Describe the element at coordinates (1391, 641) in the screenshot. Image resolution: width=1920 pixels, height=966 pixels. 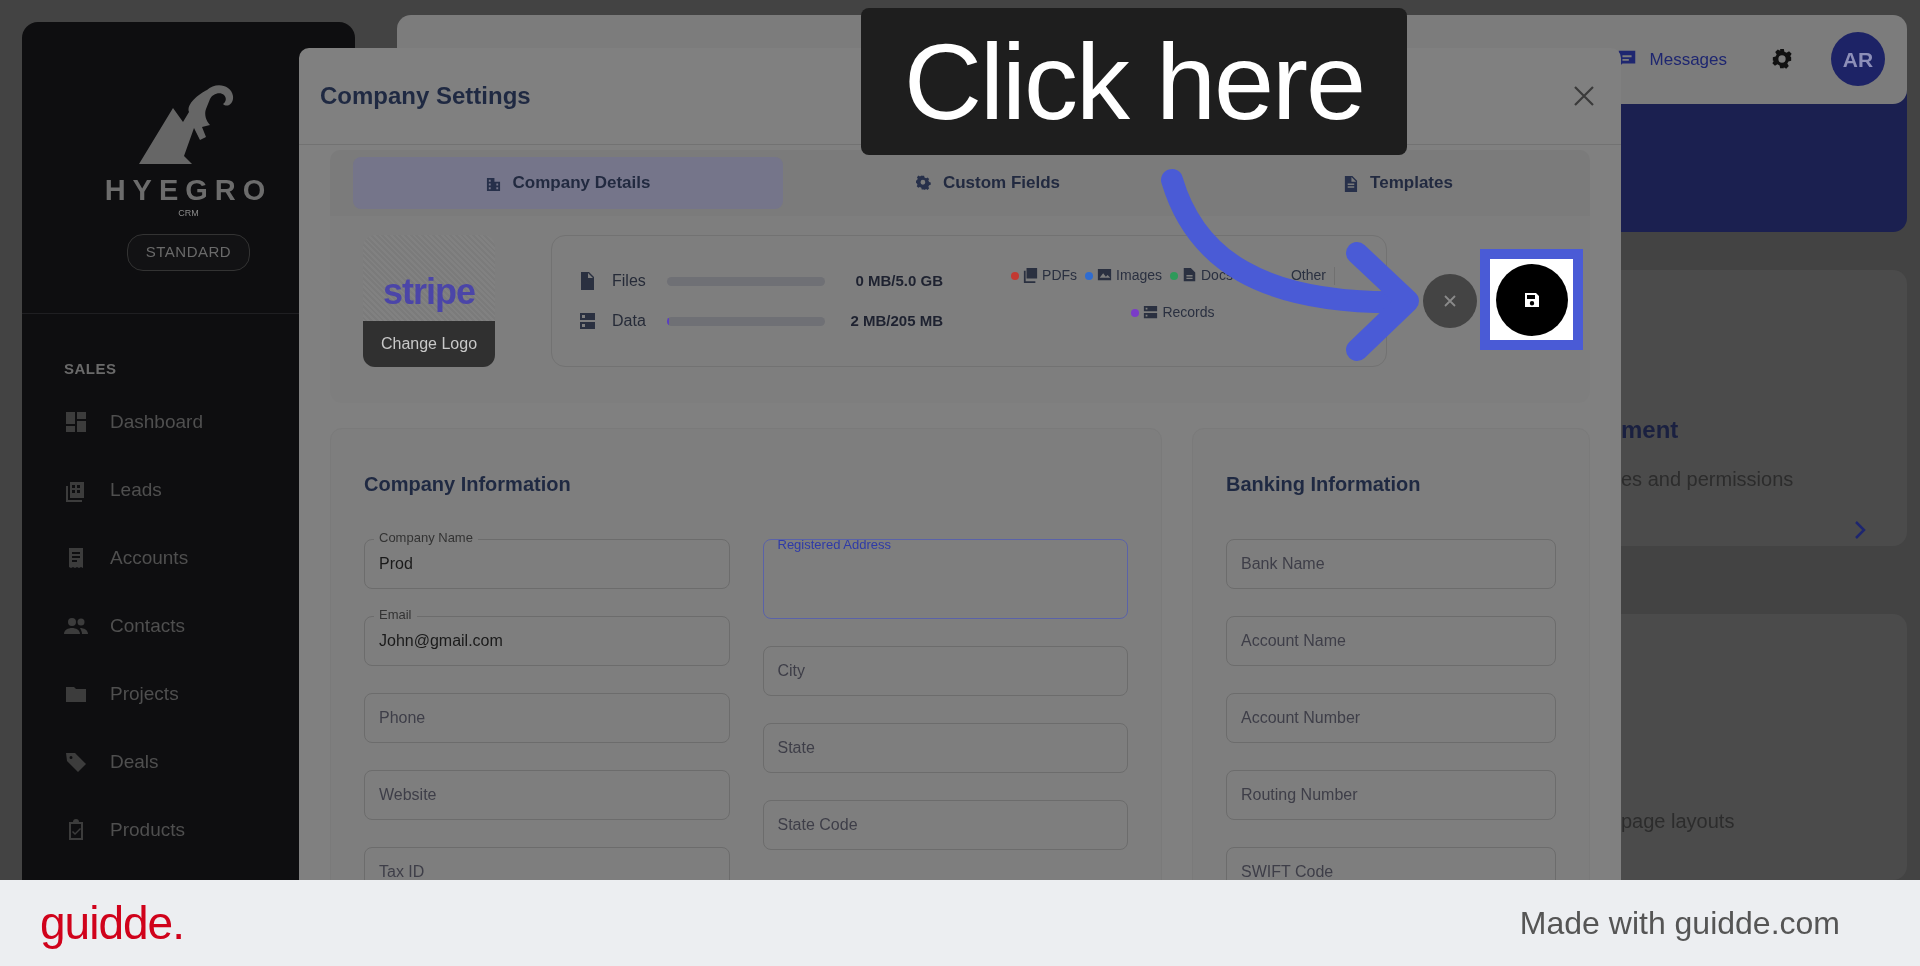
I see `input-field: Account Name` at that location.